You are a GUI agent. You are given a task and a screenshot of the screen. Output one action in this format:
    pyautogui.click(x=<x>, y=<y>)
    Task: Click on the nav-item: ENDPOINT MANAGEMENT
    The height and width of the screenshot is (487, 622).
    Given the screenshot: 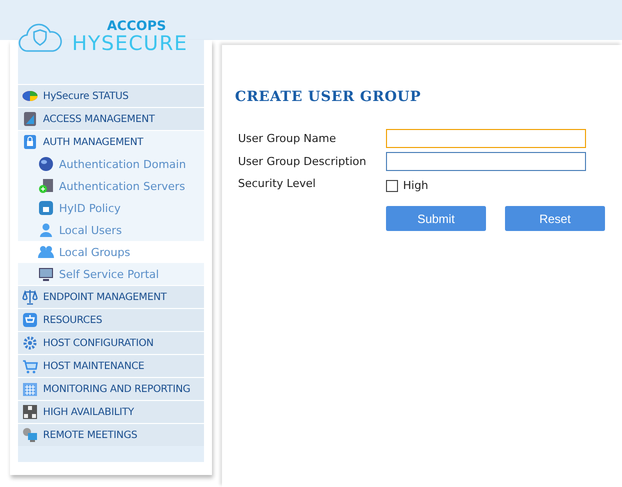 What is the action you would take?
    pyautogui.click(x=111, y=296)
    